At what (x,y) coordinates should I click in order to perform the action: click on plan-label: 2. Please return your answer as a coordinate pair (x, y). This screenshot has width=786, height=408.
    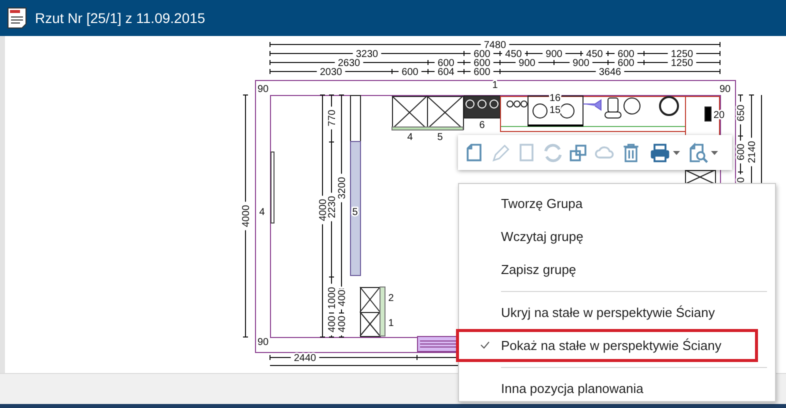
    Looking at the image, I should click on (391, 298).